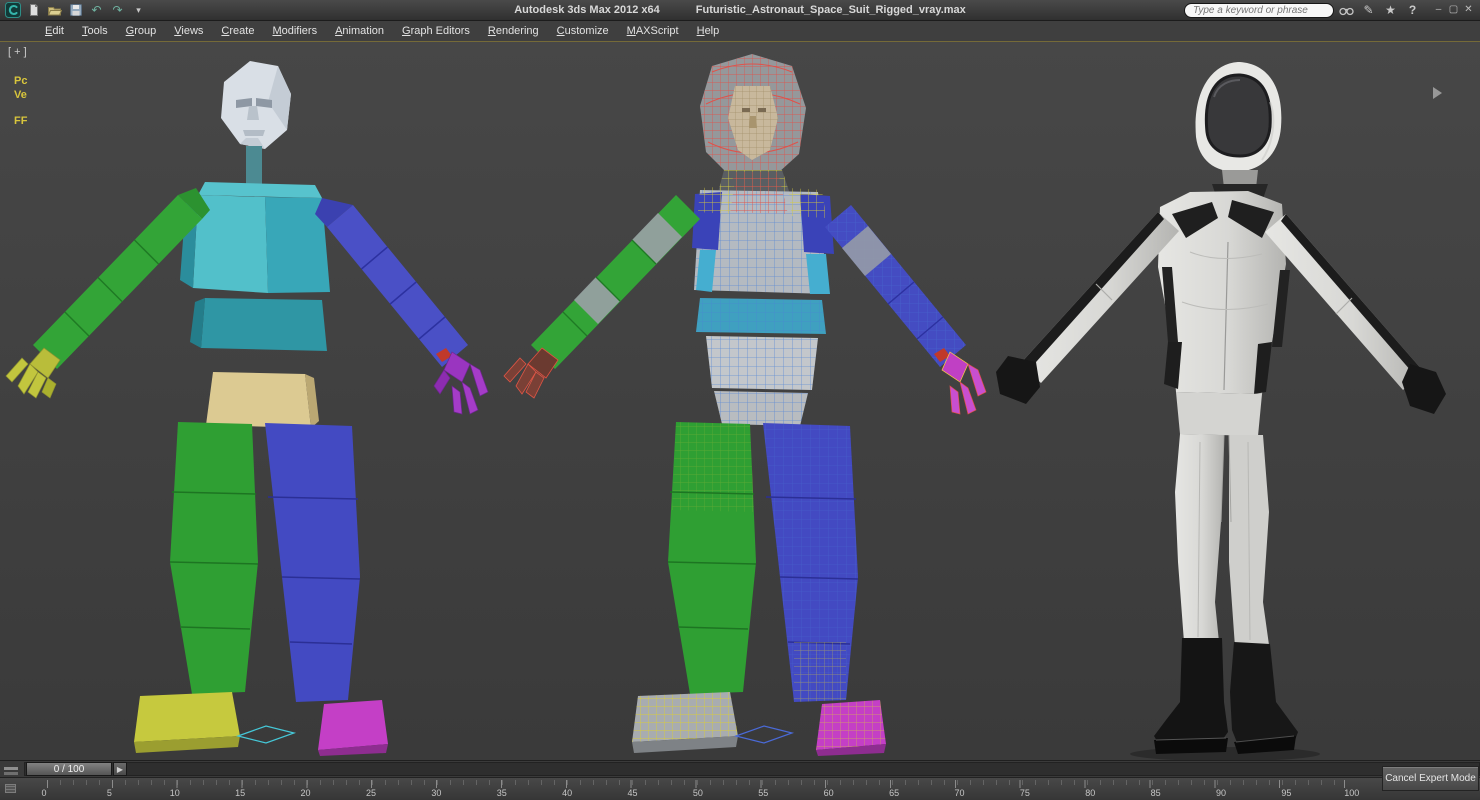 This screenshot has width=1480, height=800. I want to click on tick-label: 45, so click(632, 793).